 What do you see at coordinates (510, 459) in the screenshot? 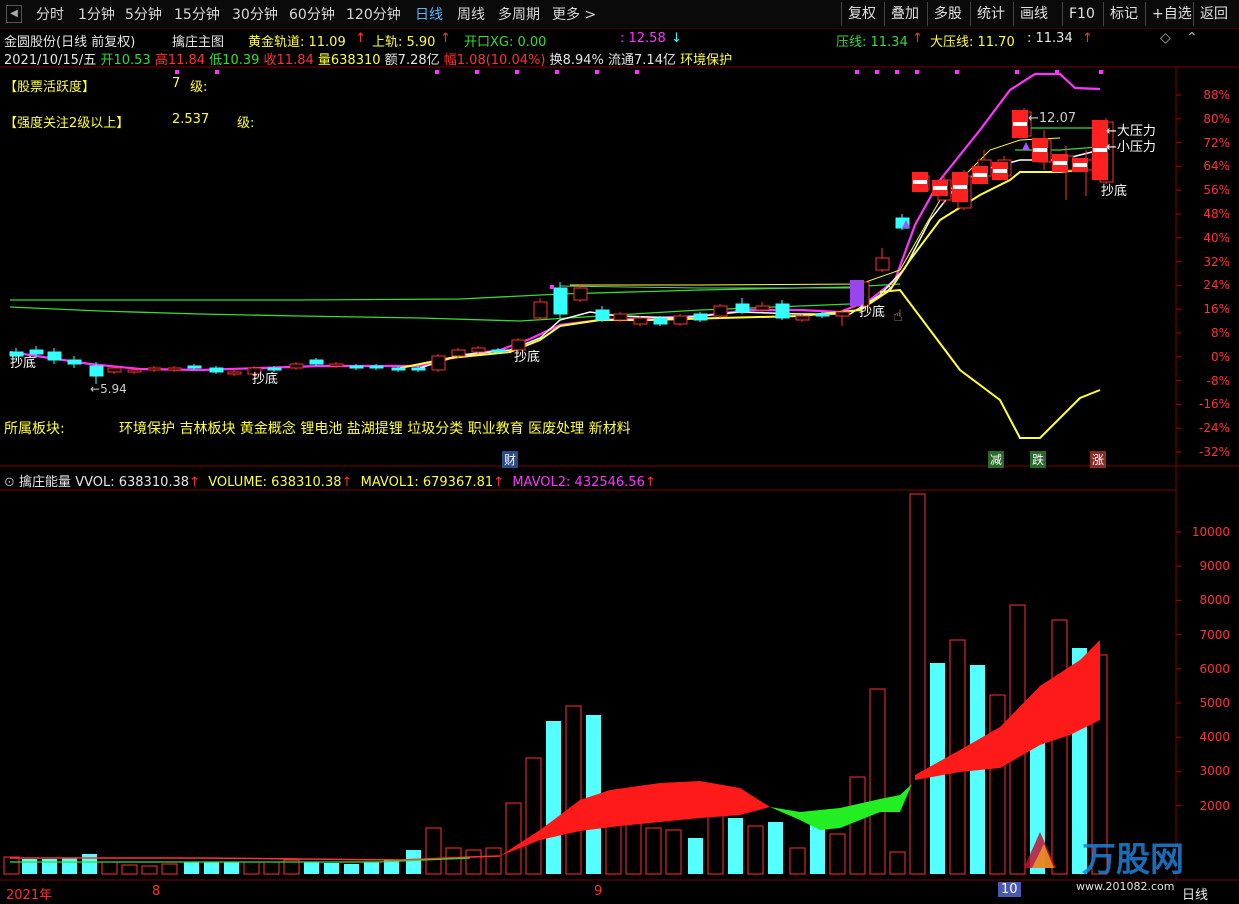
I see `finance-event-tag: 财` at bounding box center [510, 459].